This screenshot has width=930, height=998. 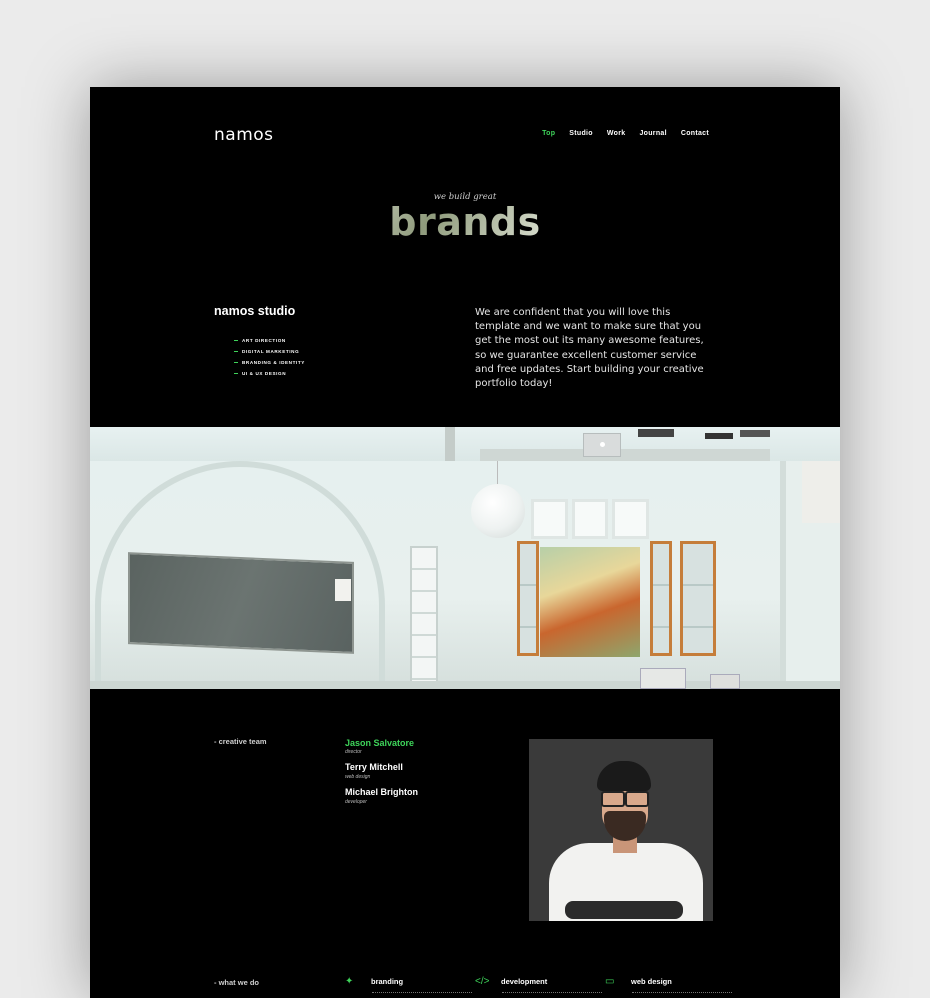 What do you see at coordinates (465, 444) in the screenshot?
I see `office-photo-strip` at bounding box center [465, 444].